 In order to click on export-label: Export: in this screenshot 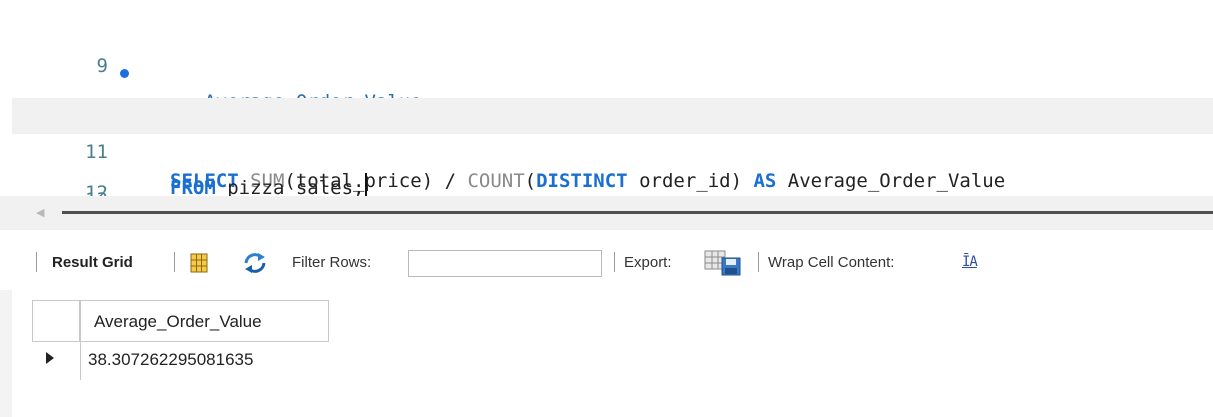, I will do `click(648, 262)`.